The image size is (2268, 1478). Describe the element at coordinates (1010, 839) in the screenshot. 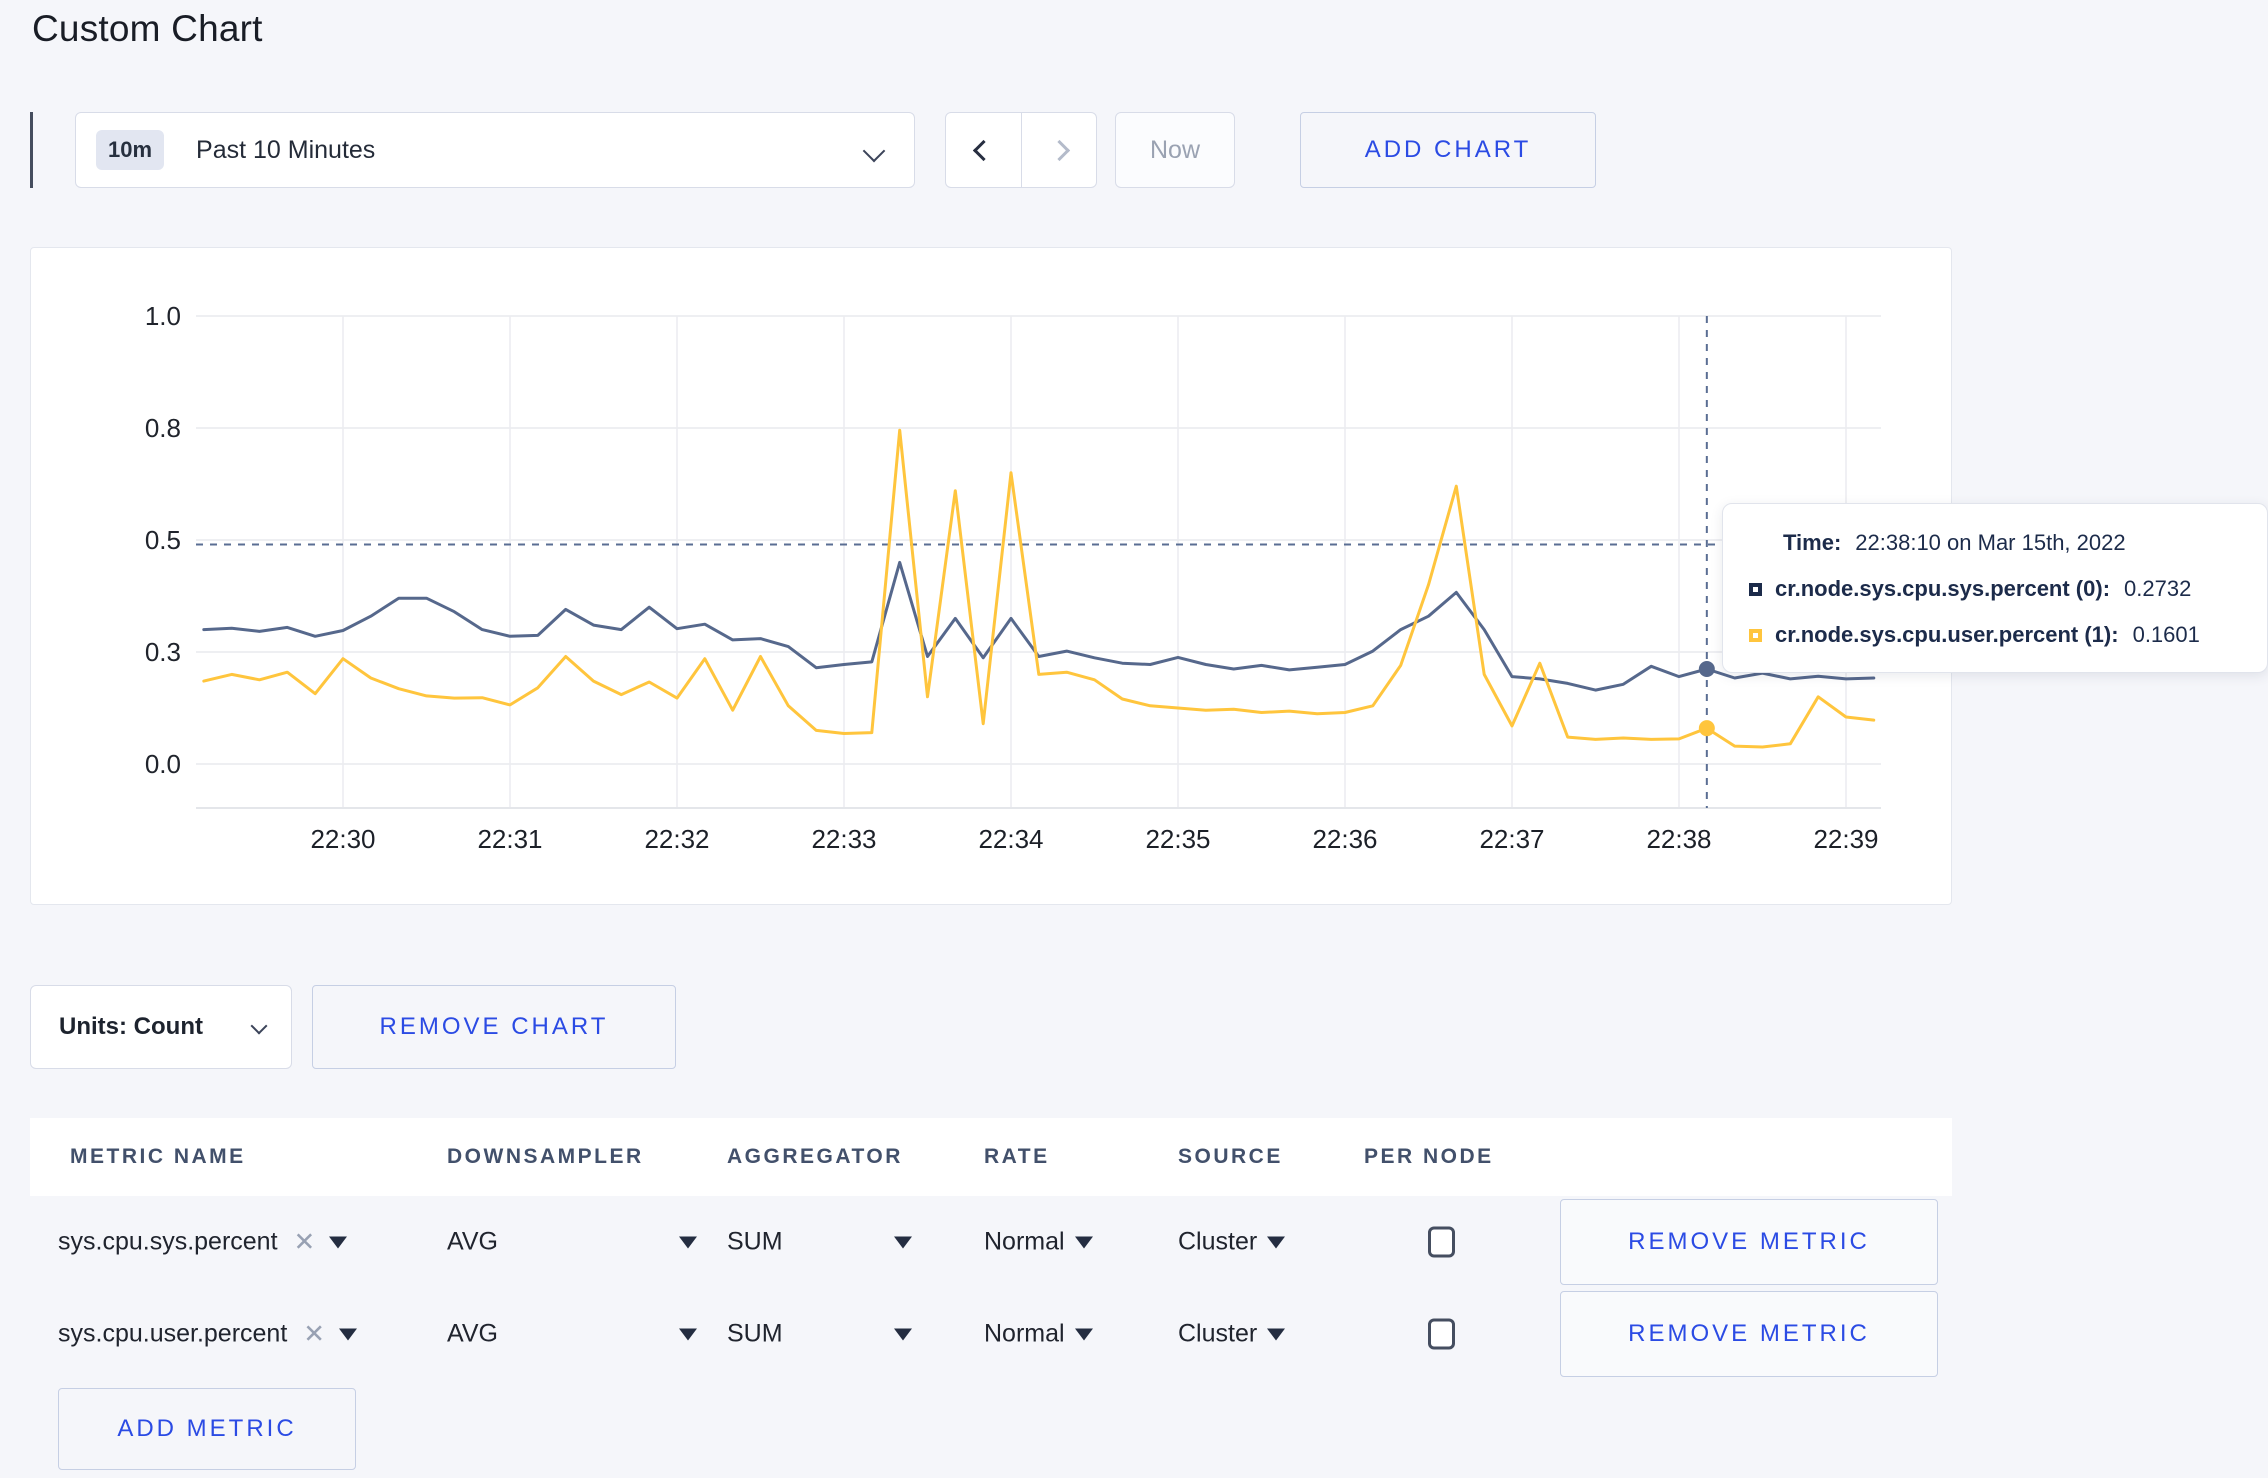

I see `svg-text: 22:34` at that location.